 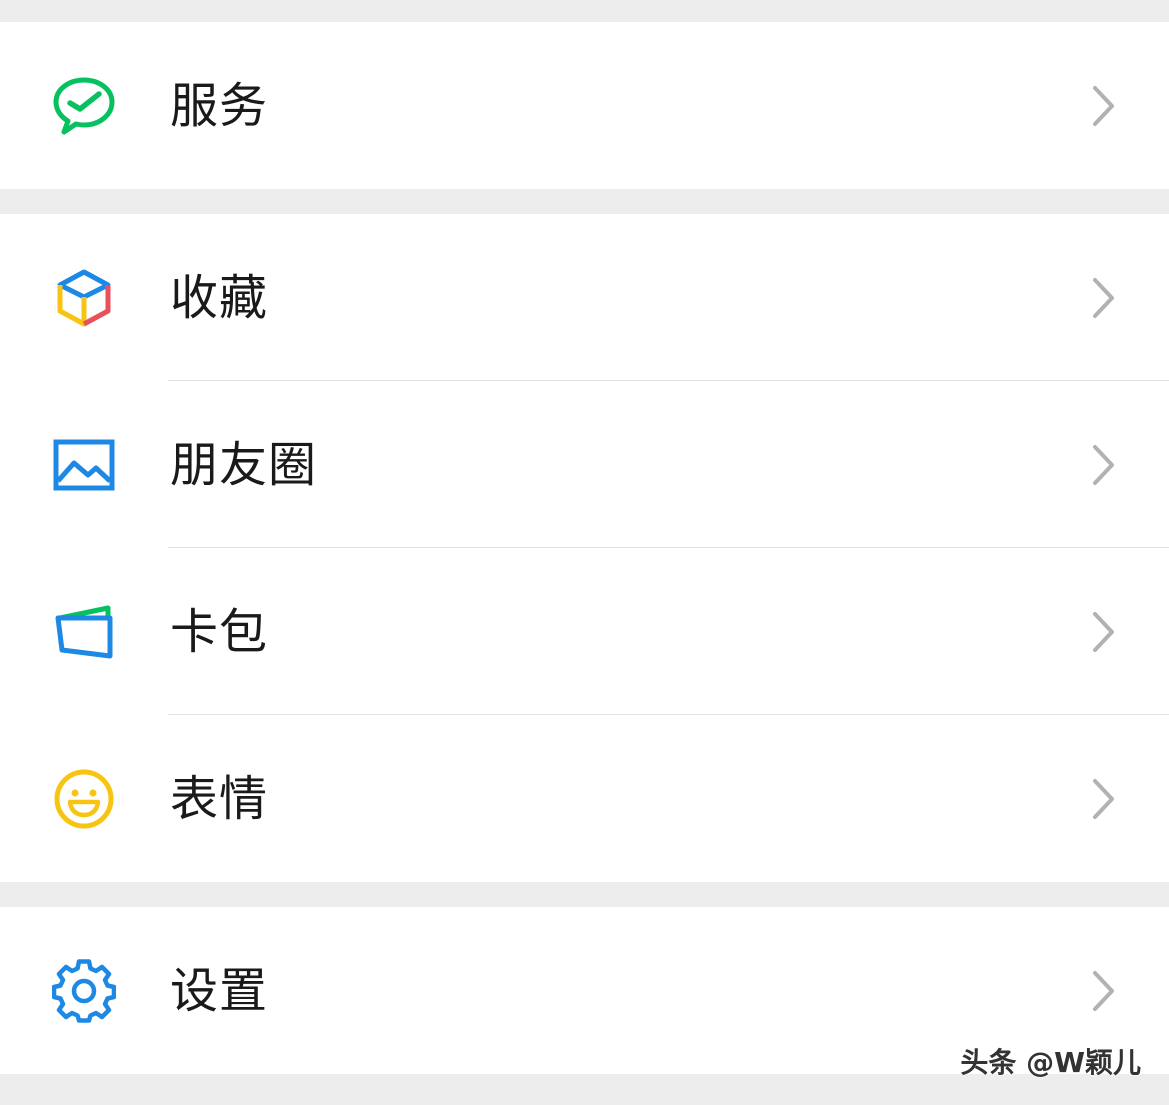 What do you see at coordinates (244, 464) in the screenshot?
I see `menu-item-label: 朋友圈` at bounding box center [244, 464].